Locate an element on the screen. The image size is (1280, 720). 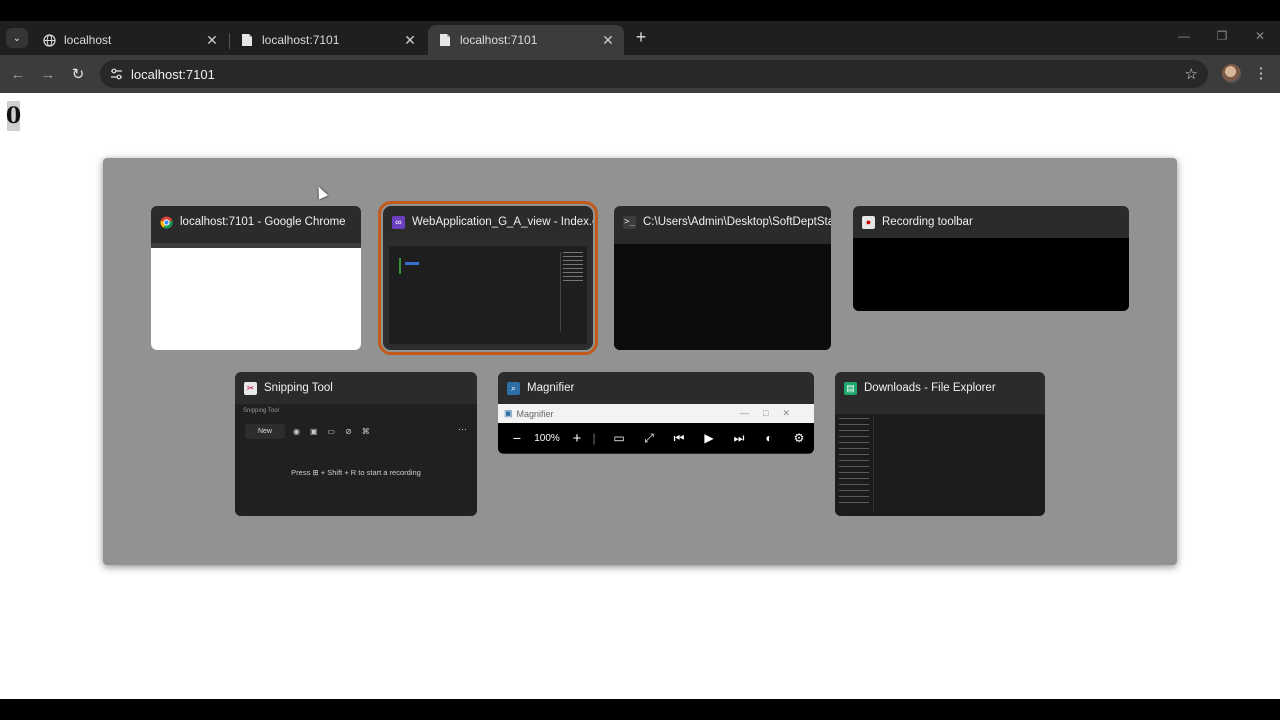
site-info-icon is located at coordinates (116, 74).